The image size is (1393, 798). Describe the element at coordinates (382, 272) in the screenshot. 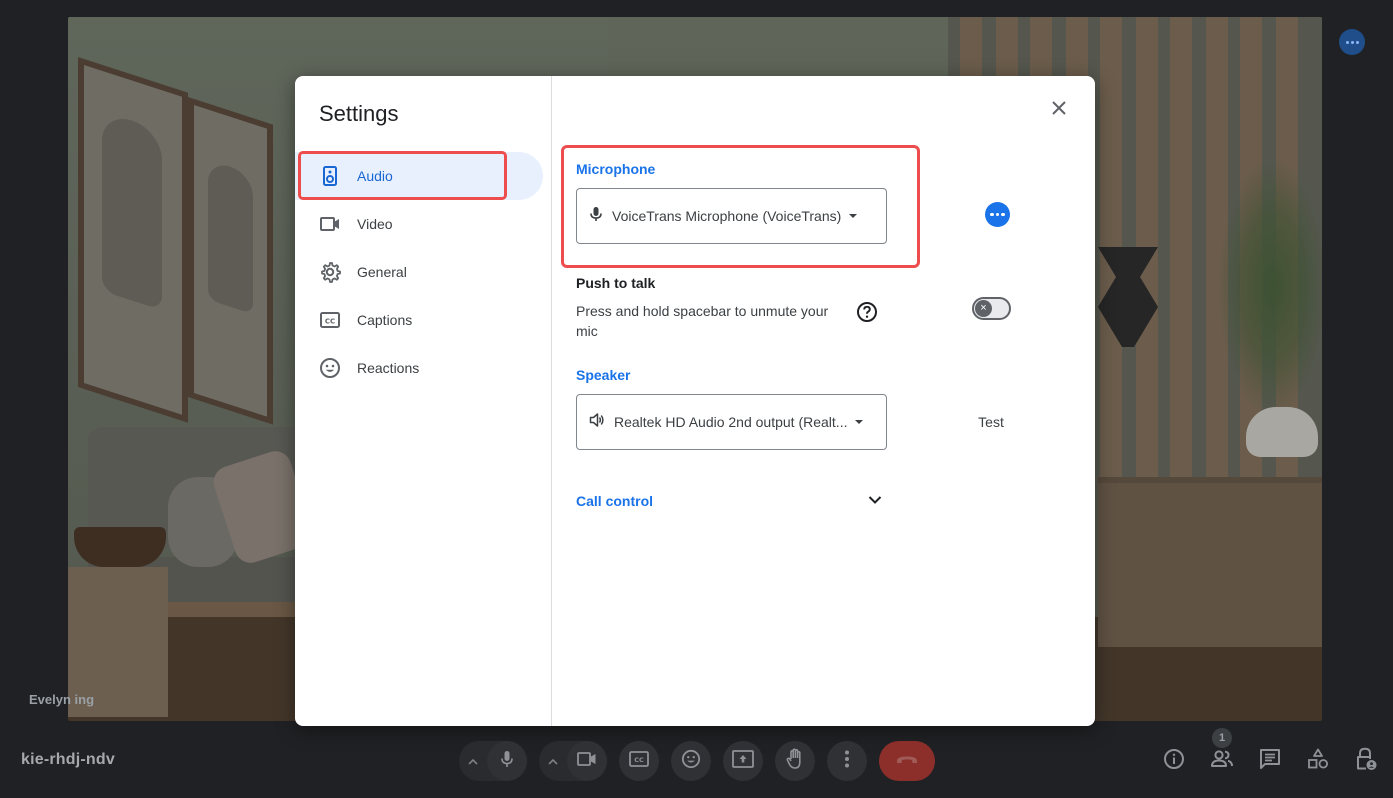

I see `nav-item-label: General` at that location.